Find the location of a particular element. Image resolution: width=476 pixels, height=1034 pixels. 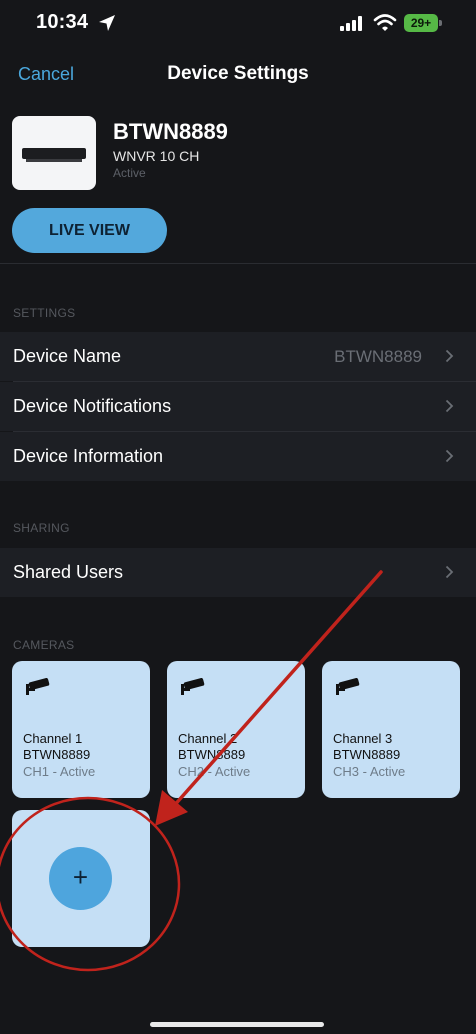

add-camera-button: + is located at coordinates (80, 878).